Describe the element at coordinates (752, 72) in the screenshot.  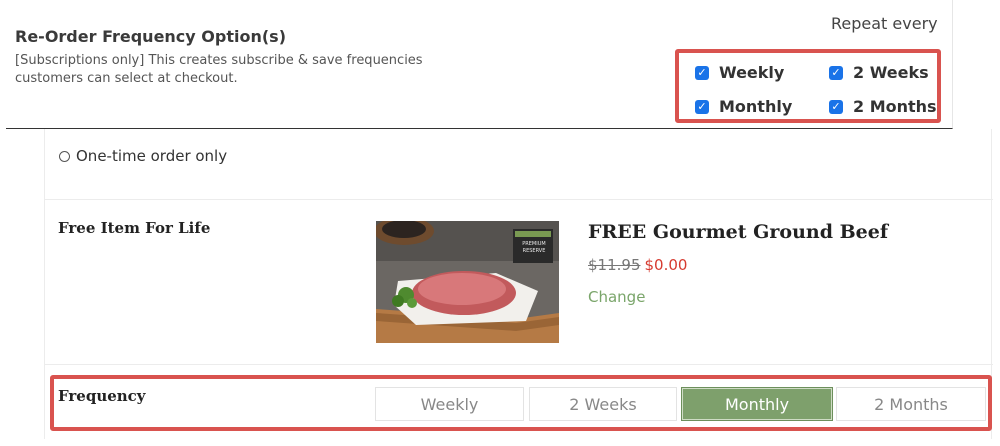
I see `option-label: Weekly` at that location.